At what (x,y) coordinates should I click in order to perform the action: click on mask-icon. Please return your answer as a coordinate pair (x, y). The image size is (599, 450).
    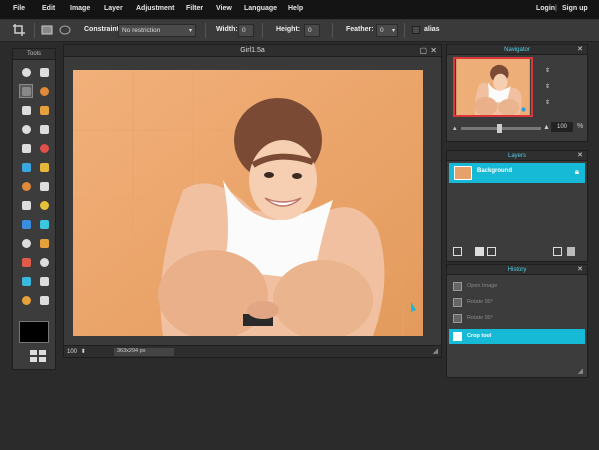
    Looking at the image, I should click on (479, 251).